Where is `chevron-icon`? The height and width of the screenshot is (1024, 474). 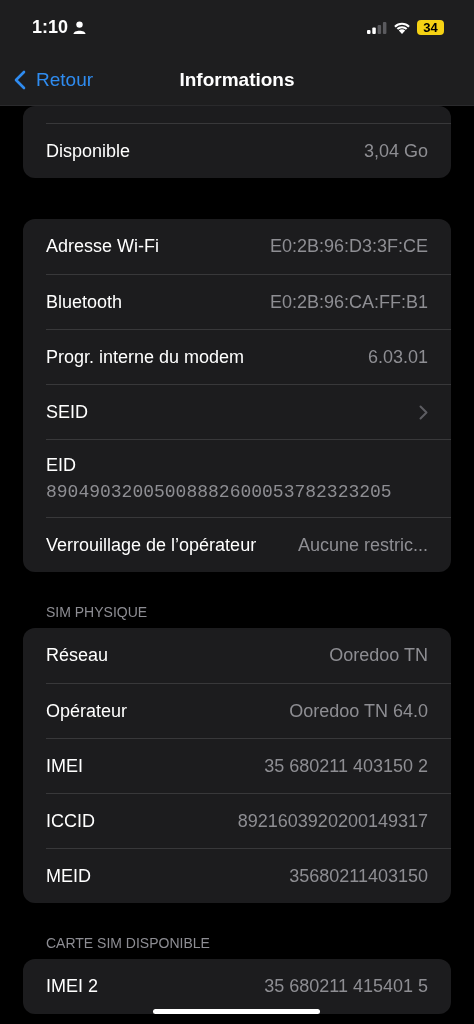 chevron-icon is located at coordinates (423, 412).